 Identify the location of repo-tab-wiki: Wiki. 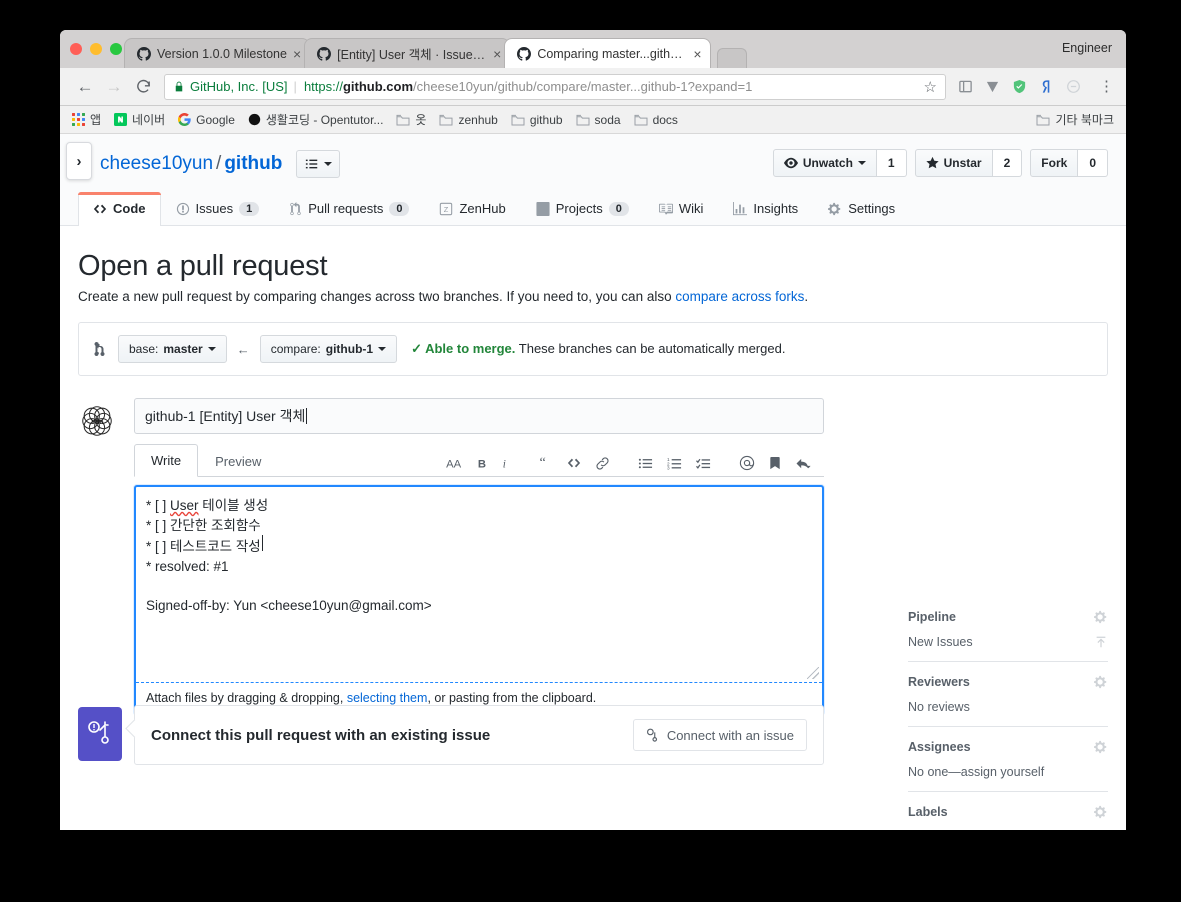
(681, 208).